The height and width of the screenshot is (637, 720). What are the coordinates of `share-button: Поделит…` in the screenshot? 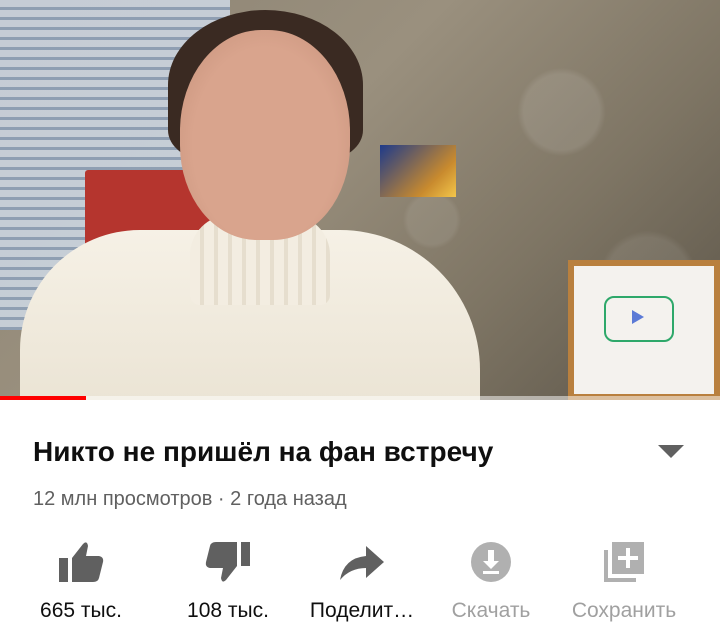 It's located at (362, 583).